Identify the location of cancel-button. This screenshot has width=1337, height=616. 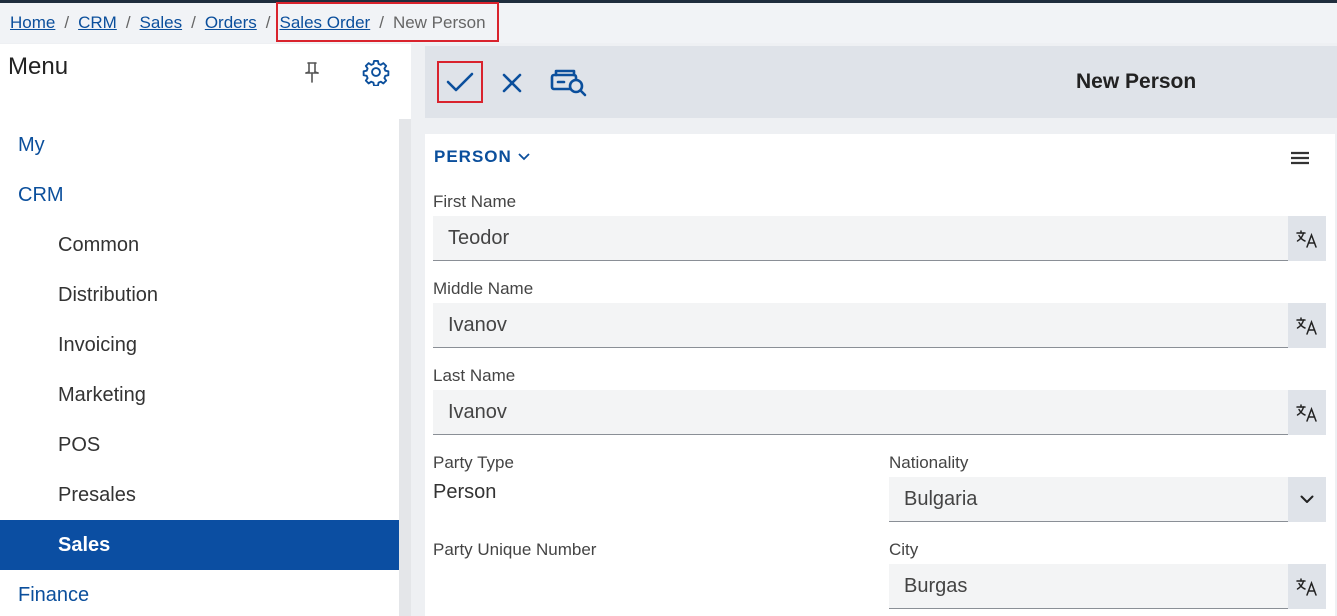
(512, 83).